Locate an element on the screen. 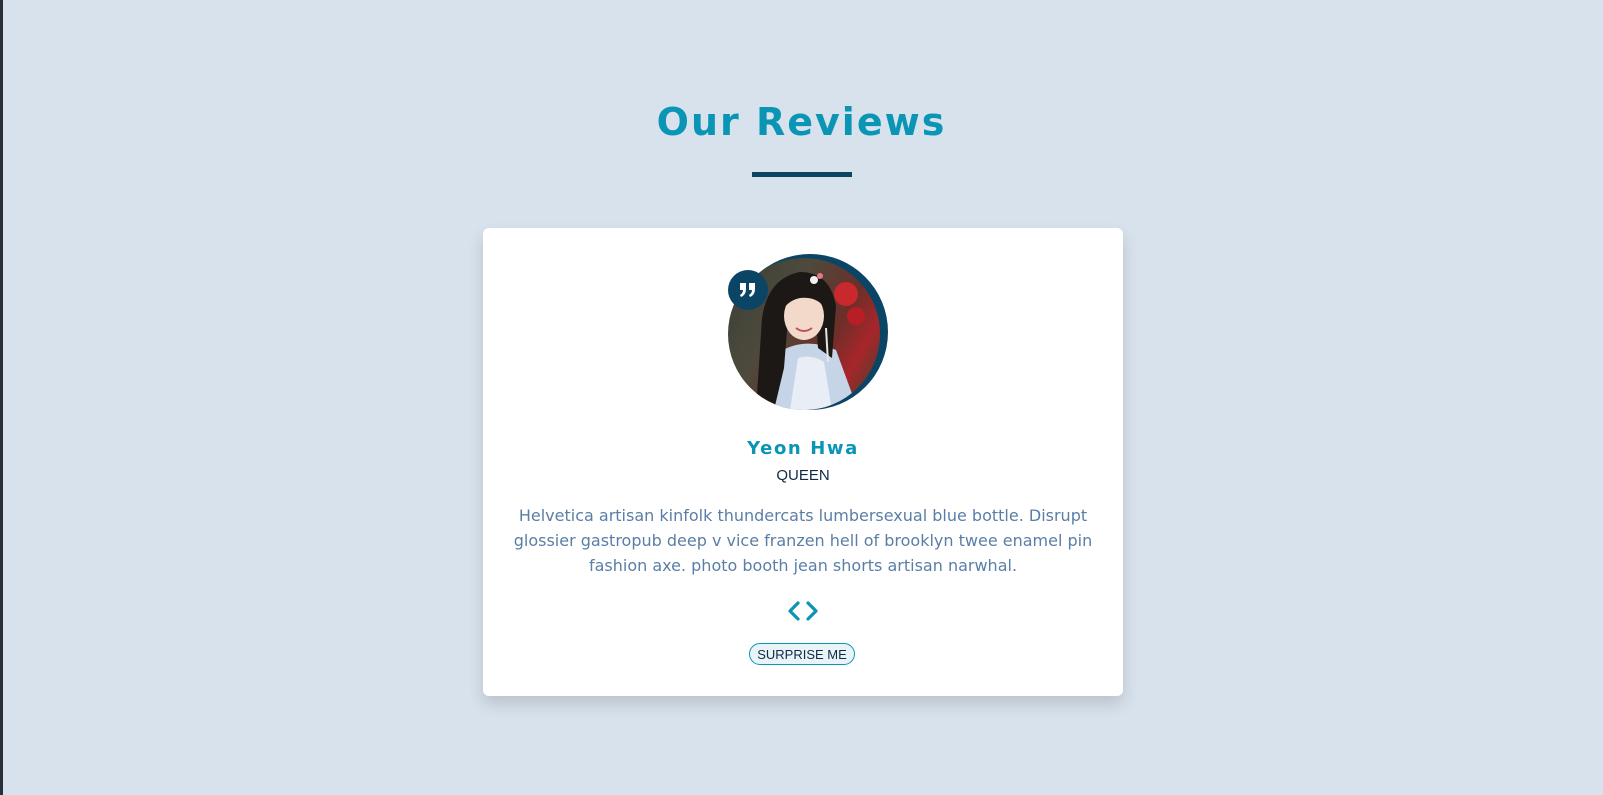 The width and height of the screenshot is (1603, 795). chevron-left-icon is located at coordinates (794, 611).